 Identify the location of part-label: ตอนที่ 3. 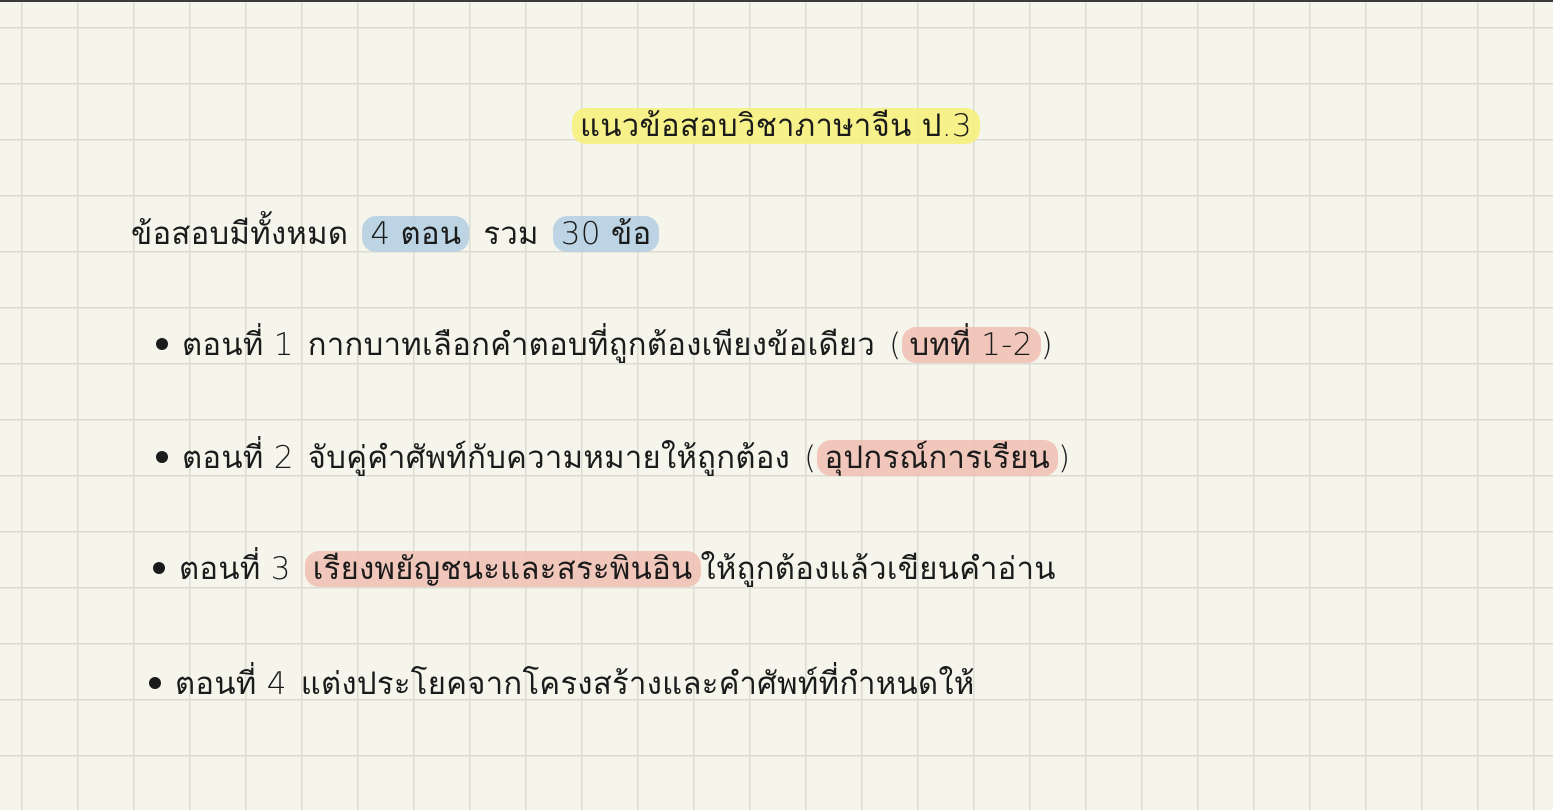
(235, 569).